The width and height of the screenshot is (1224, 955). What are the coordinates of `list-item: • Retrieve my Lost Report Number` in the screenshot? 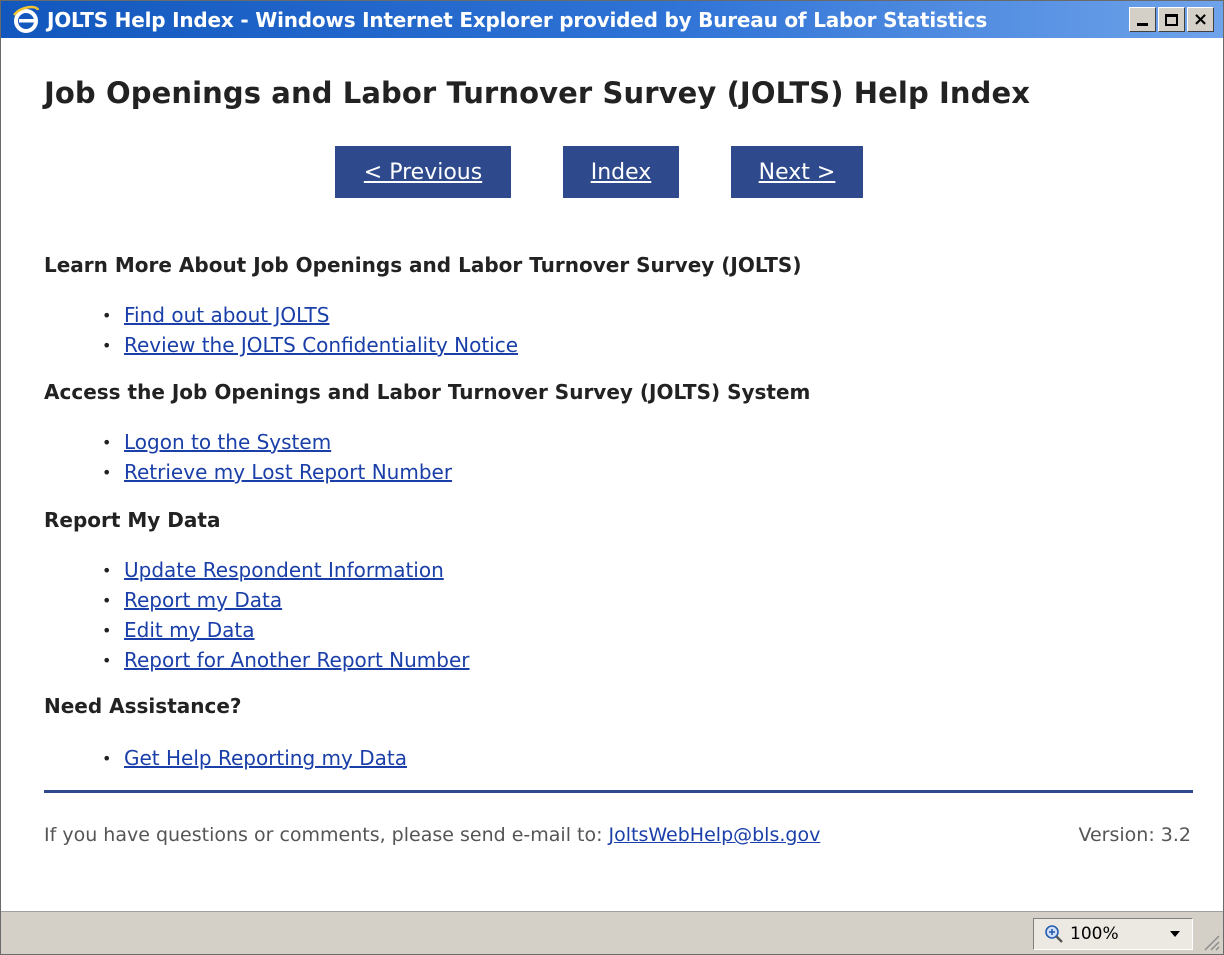 It's located at (274, 472).